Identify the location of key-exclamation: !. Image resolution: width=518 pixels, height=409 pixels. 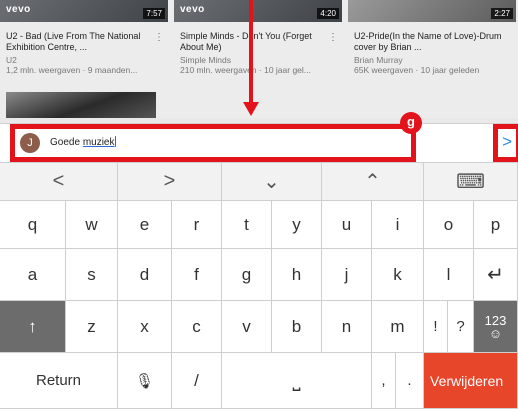
(436, 327).